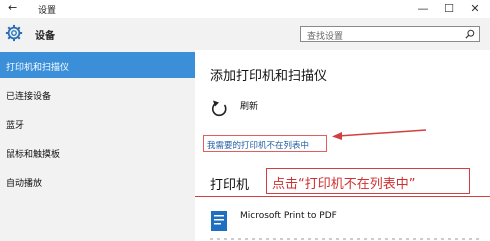 Image resolution: width=490 pixels, height=241 pixels. Describe the element at coordinates (325, 37) in the screenshot. I see `search-placeholder: 查找设置` at that location.